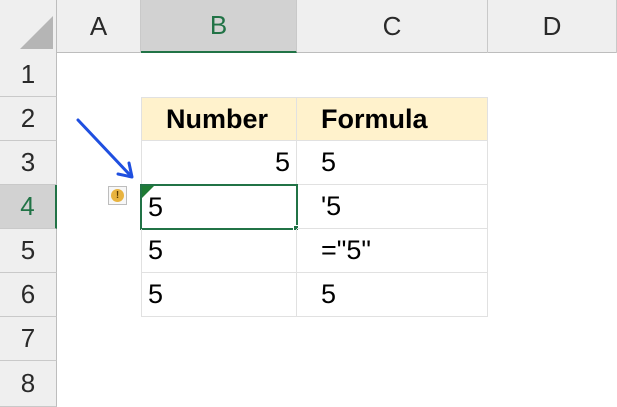 The image size is (617, 407). What do you see at coordinates (148, 192) in the screenshot?
I see `error-indicator-icon` at bounding box center [148, 192].